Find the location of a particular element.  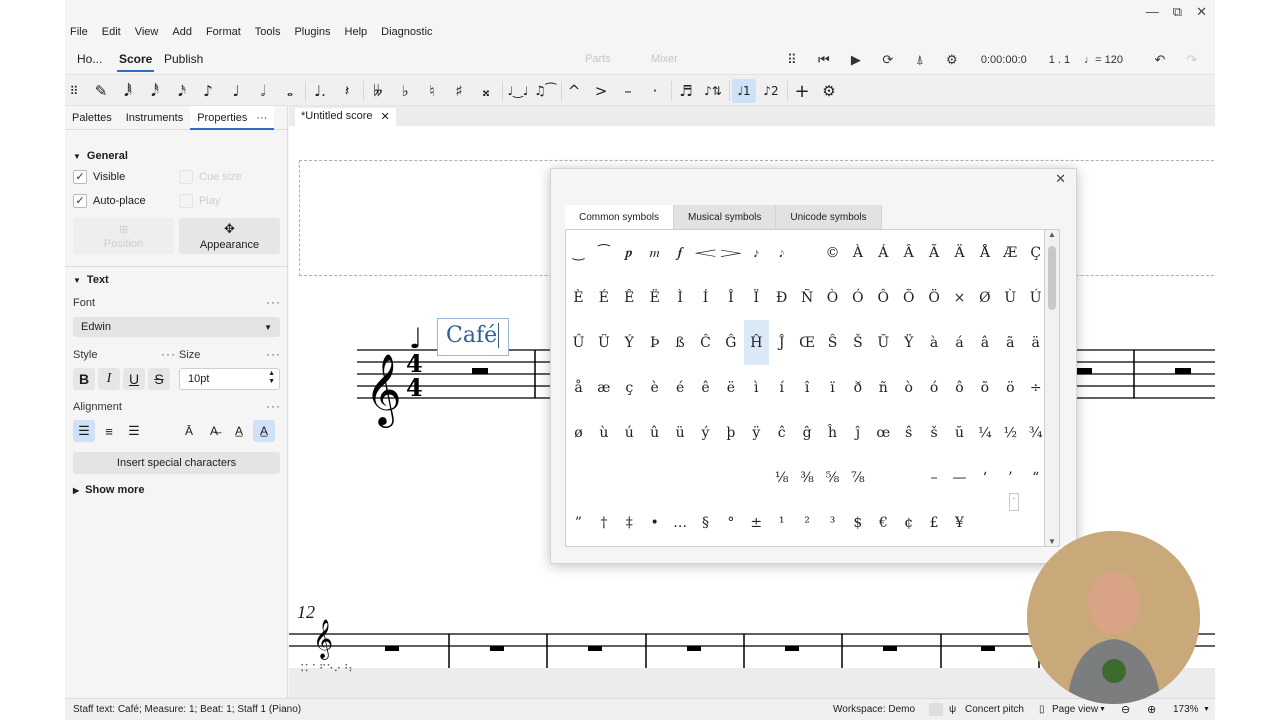

symbol-cell: ¹ is located at coordinates (781, 522).